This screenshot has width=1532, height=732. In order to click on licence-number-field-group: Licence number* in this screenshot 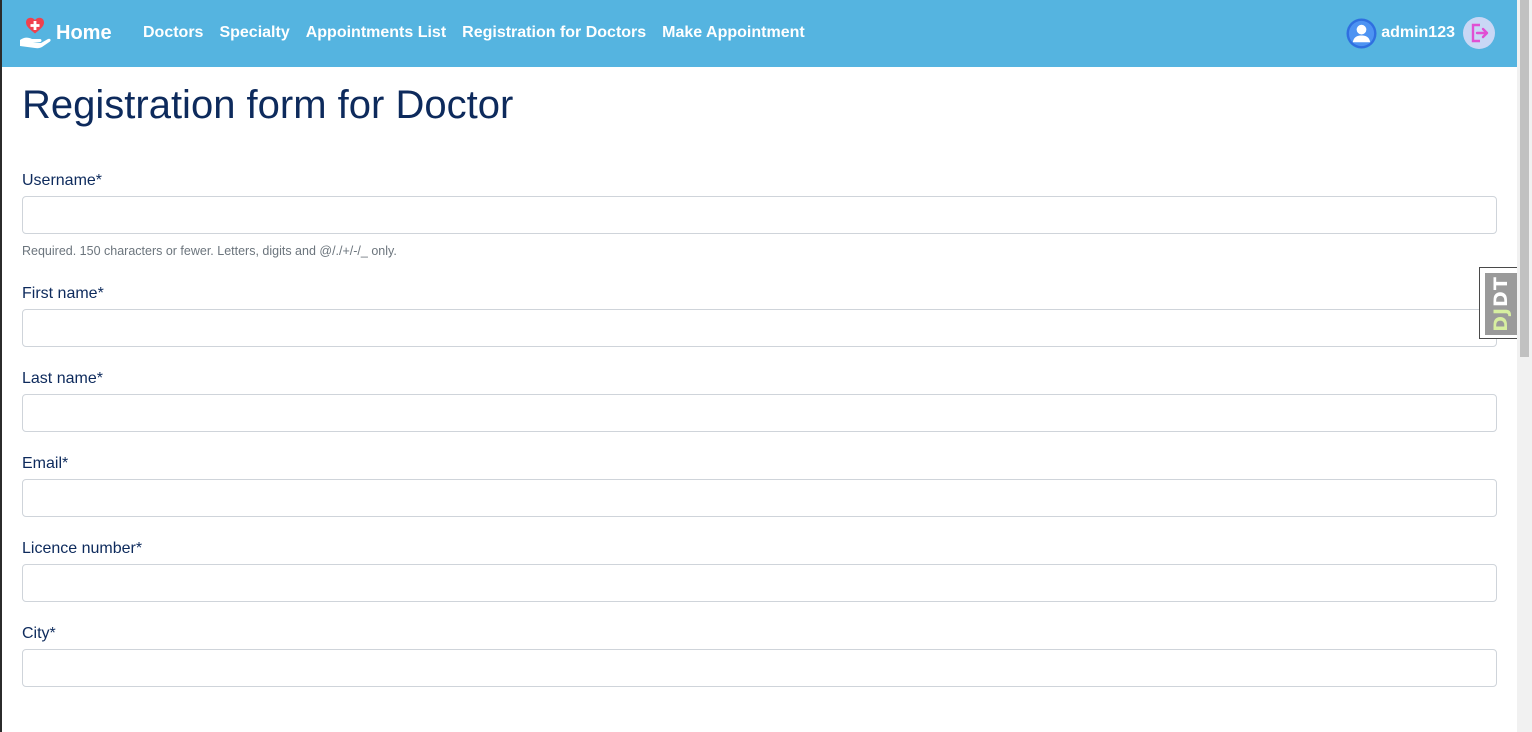, I will do `click(759, 570)`.